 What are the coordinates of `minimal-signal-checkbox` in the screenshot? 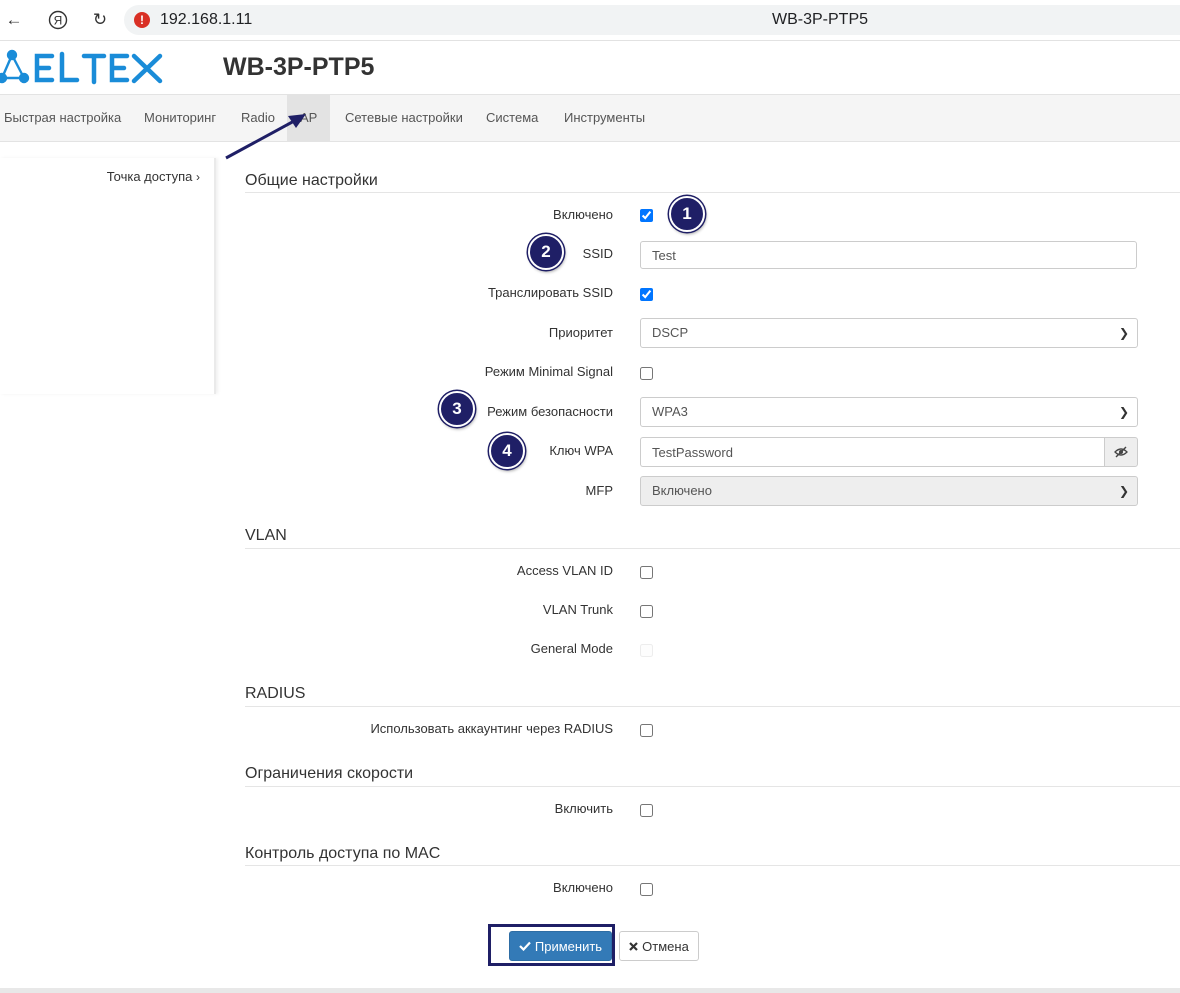 It's located at (646, 373).